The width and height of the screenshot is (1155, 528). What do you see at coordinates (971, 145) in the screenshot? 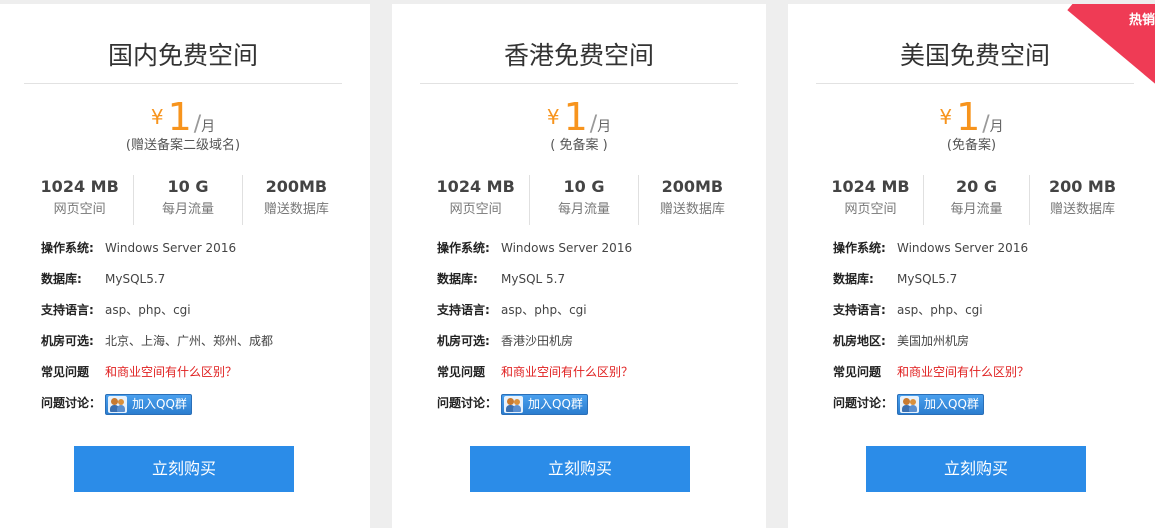
I see `plan-gift-note: (免备案)` at bounding box center [971, 145].